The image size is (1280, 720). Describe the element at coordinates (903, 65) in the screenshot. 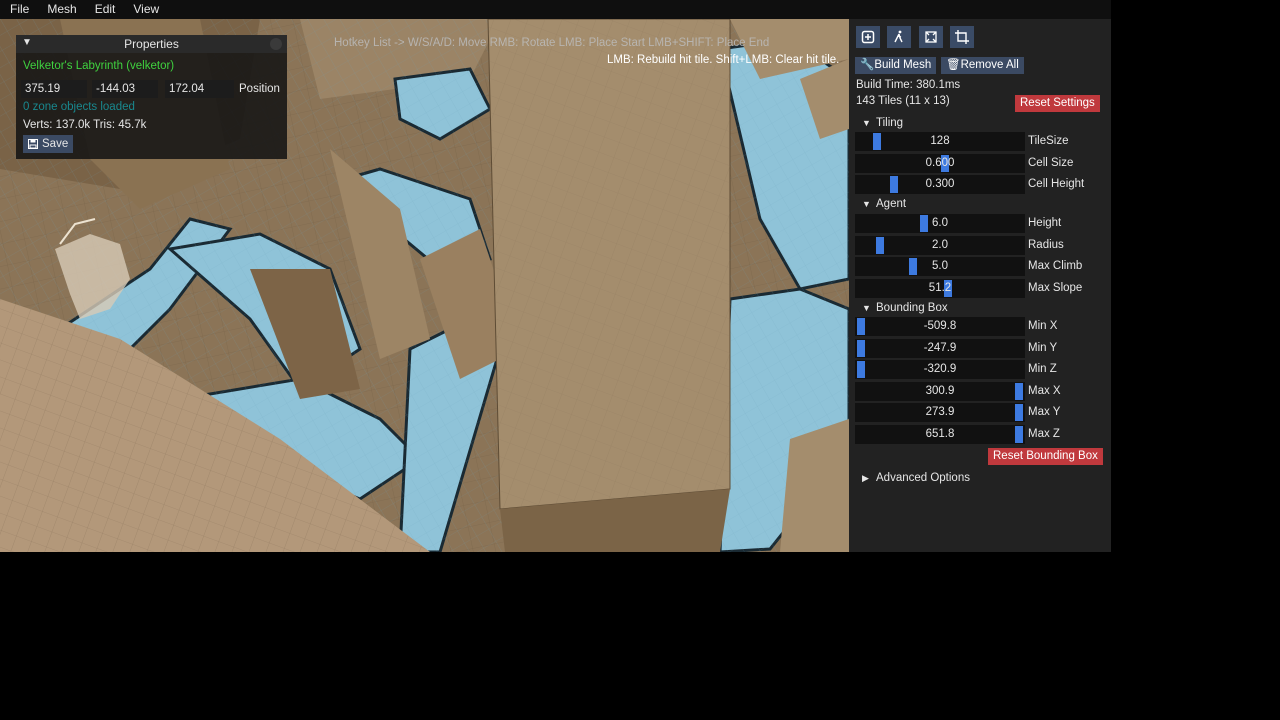

I see `build-mesh-label: Build Mesh` at that location.